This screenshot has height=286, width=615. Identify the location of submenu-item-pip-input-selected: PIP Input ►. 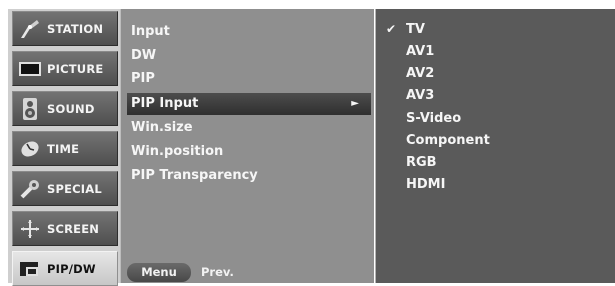
(249, 104).